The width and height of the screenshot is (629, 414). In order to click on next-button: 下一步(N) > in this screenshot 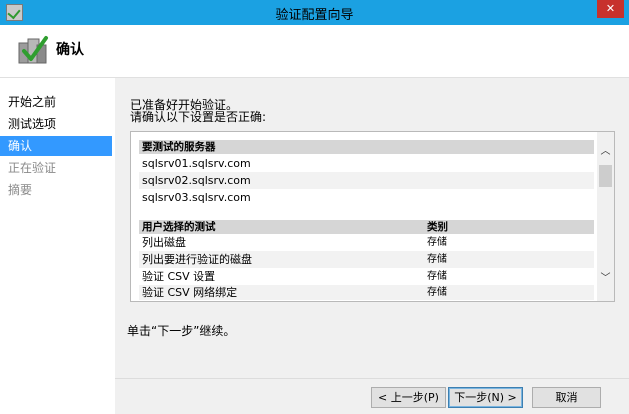, I will do `click(485, 397)`.